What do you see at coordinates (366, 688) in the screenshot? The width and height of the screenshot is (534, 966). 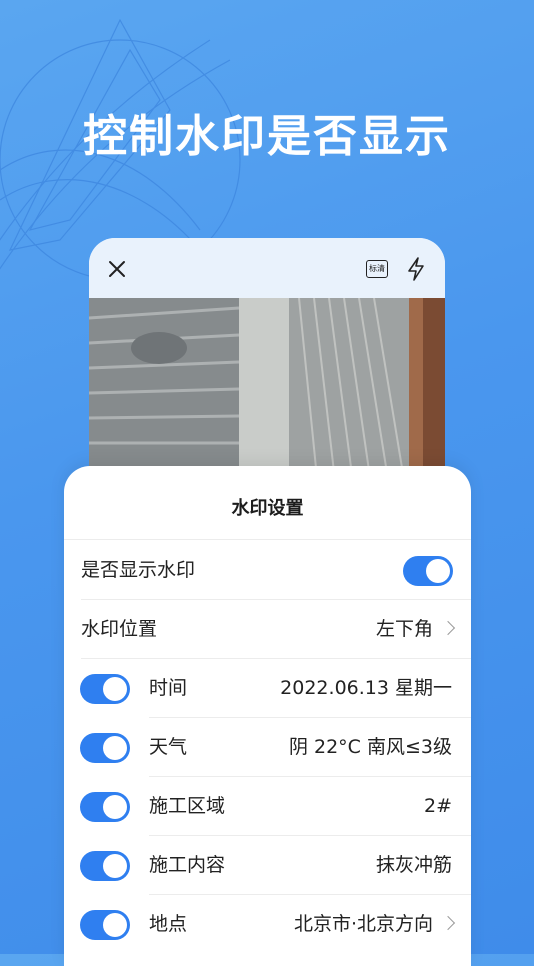 I see `time-value: 2022.06.13 星期一` at bounding box center [366, 688].